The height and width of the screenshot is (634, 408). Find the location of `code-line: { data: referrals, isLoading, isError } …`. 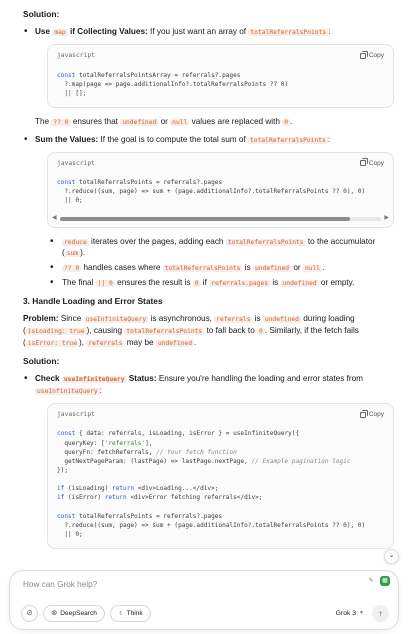

code-line: { data: referrals, isLoading, isError } … is located at coordinates (187, 434).